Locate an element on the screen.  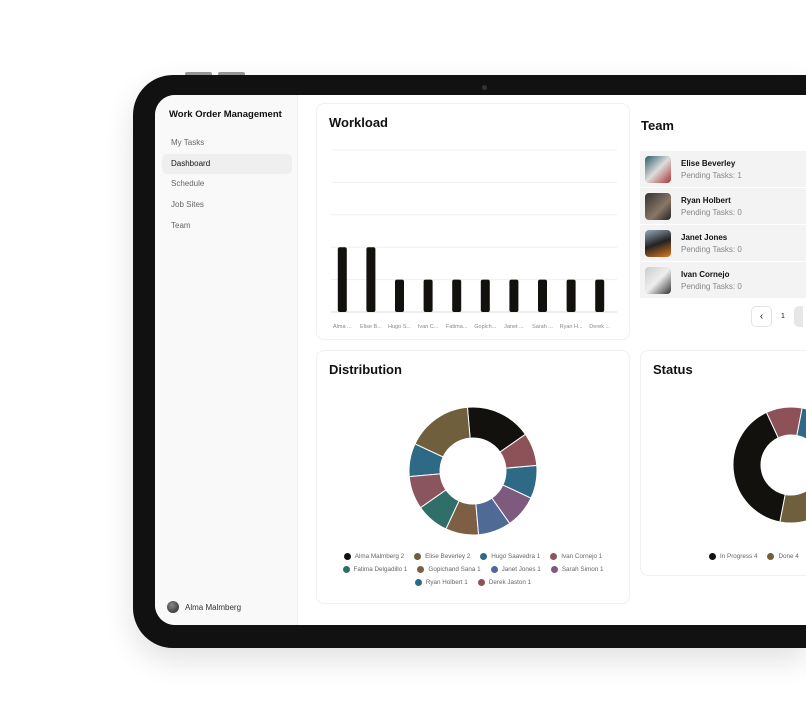
team-member: Elise Beverley Pending Tasks: 1 is located at coordinates (723, 169).